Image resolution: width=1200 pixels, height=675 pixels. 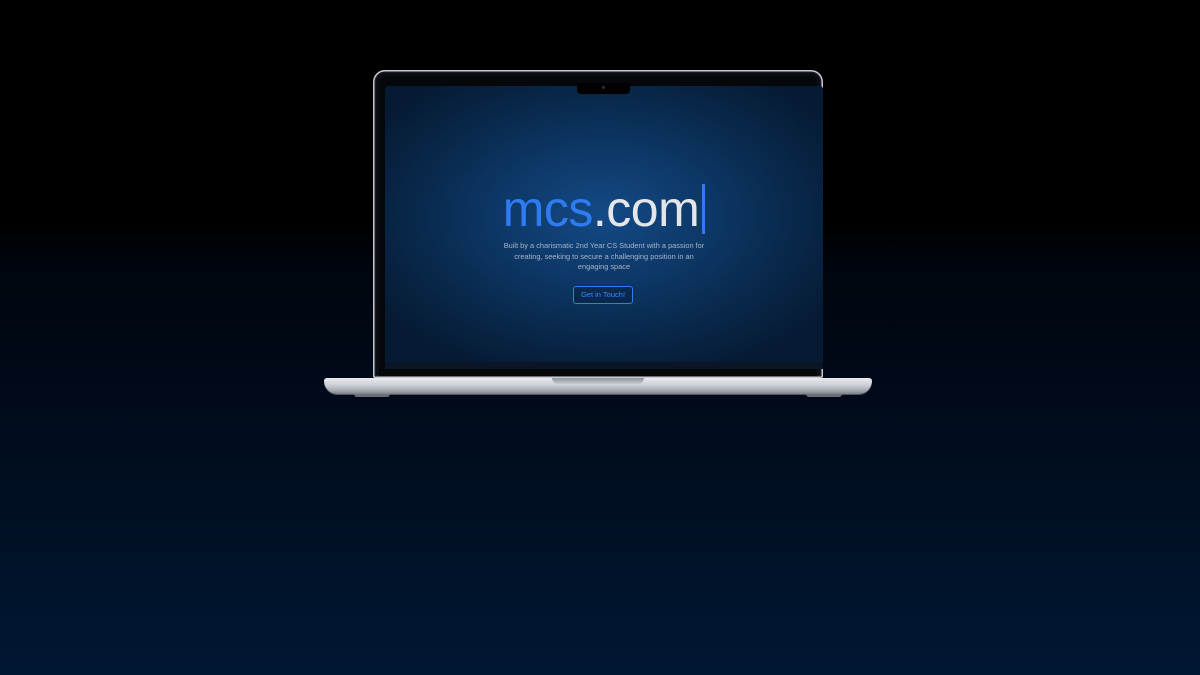 What do you see at coordinates (598, 386) in the screenshot?
I see `laptop-base` at bounding box center [598, 386].